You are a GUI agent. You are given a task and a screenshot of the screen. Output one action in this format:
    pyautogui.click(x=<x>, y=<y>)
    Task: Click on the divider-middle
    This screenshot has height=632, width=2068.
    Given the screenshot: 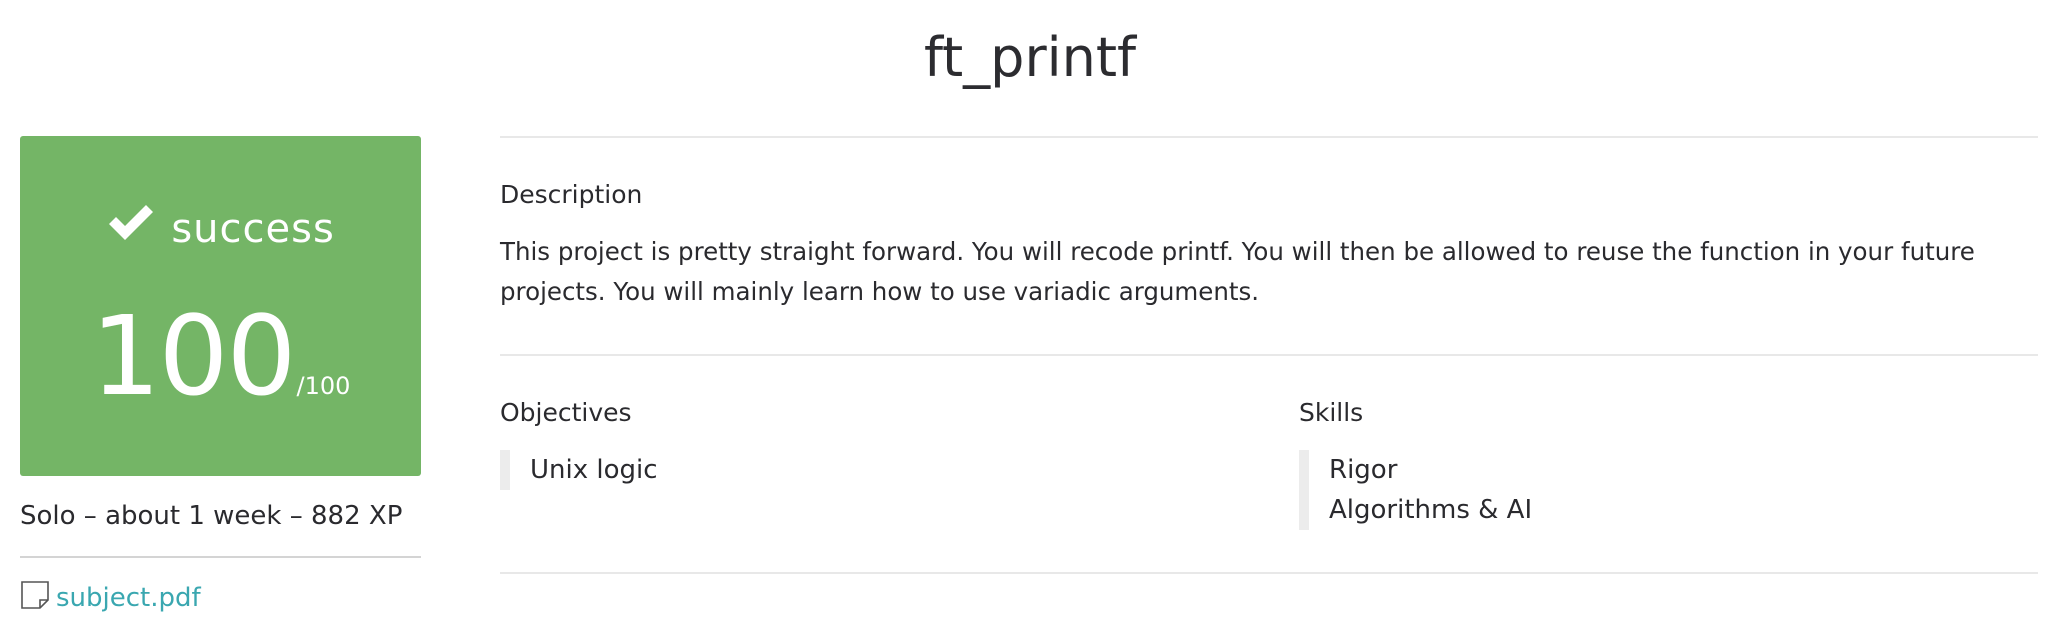 What is the action you would take?
    pyautogui.click(x=1269, y=355)
    